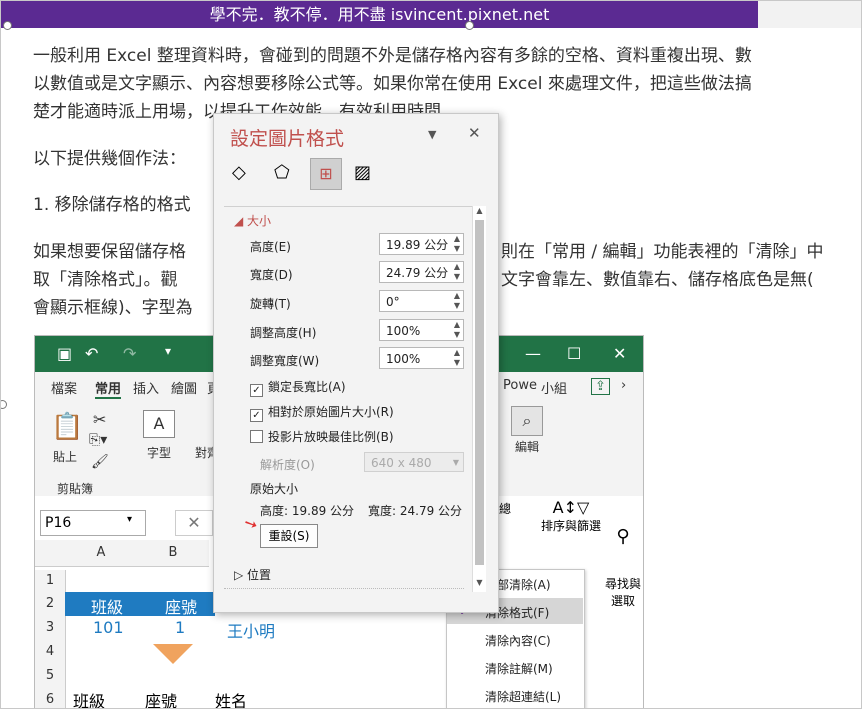  What do you see at coordinates (50, 581) in the screenshot?
I see `row-header: 1` at bounding box center [50, 581].